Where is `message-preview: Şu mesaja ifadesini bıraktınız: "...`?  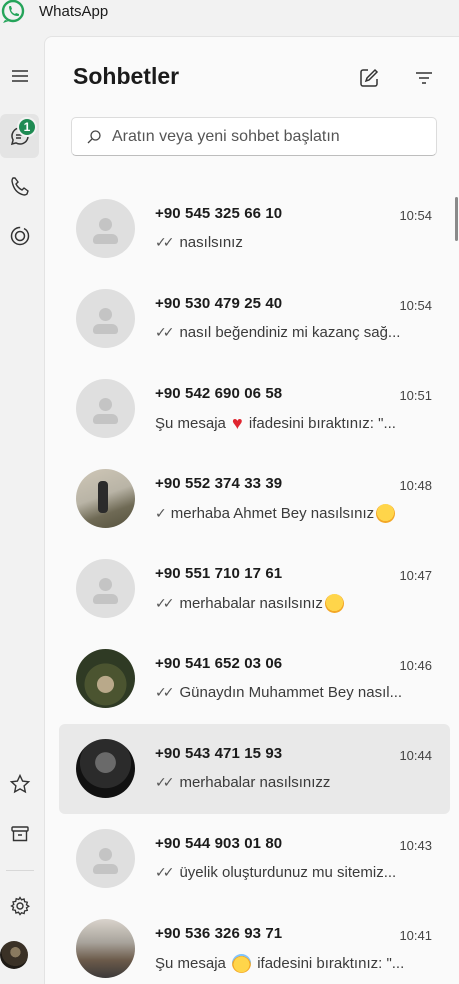 message-preview: Şu mesaja ifadesini bıraktınız: "... is located at coordinates (287, 963).